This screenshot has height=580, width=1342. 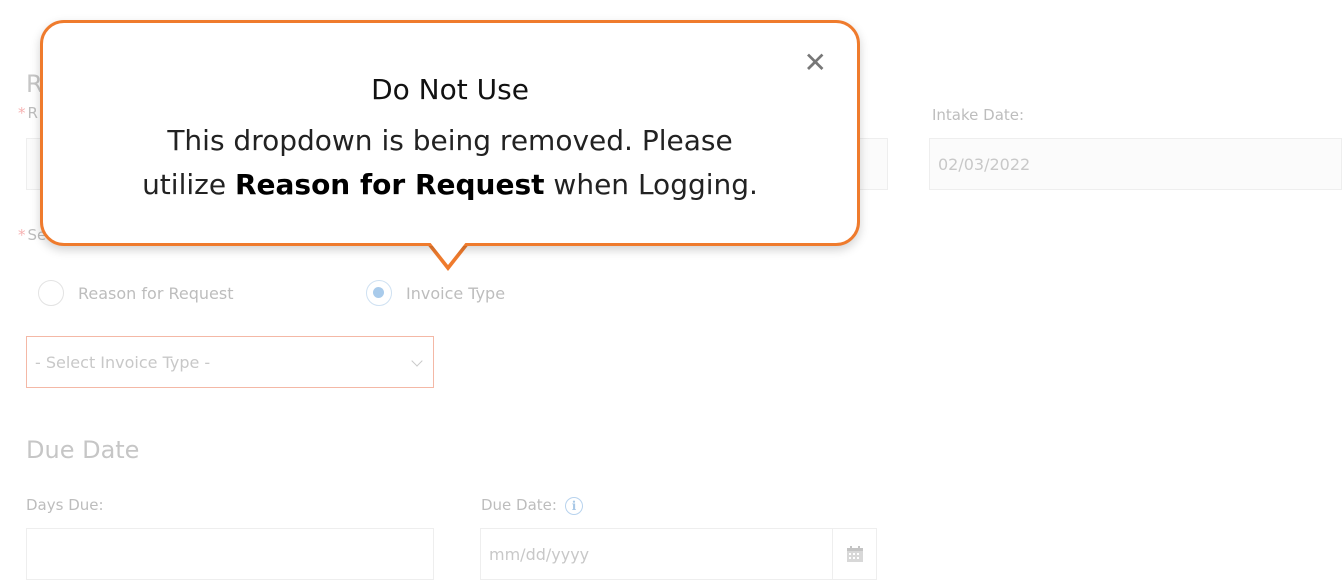 What do you see at coordinates (573, 505) in the screenshot?
I see `info-icon: i` at bounding box center [573, 505].